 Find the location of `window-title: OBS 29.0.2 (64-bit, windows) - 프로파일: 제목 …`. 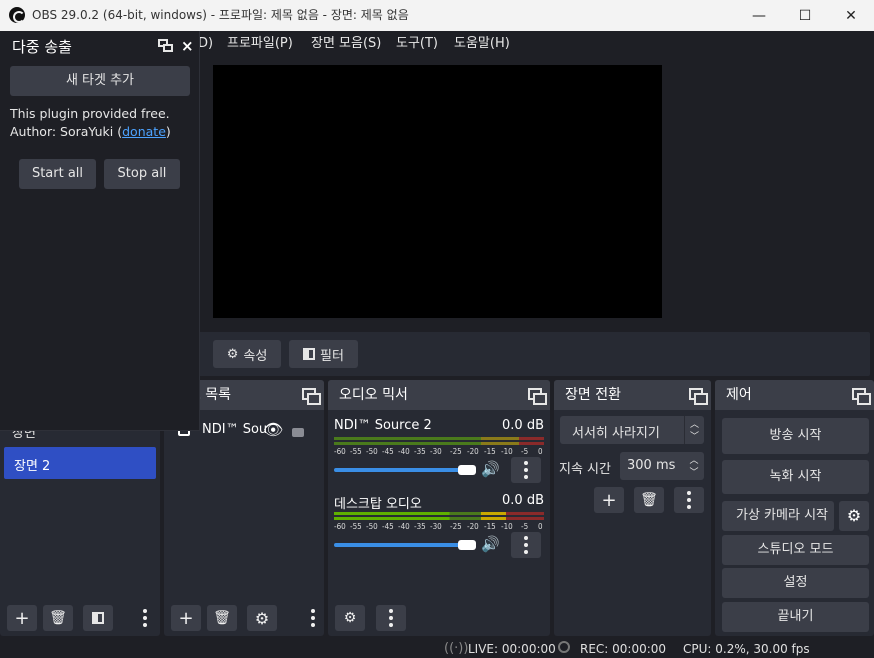

window-title: OBS 29.0.2 (64-bit, windows) - 프로파일: 제목 … is located at coordinates (220, 15).